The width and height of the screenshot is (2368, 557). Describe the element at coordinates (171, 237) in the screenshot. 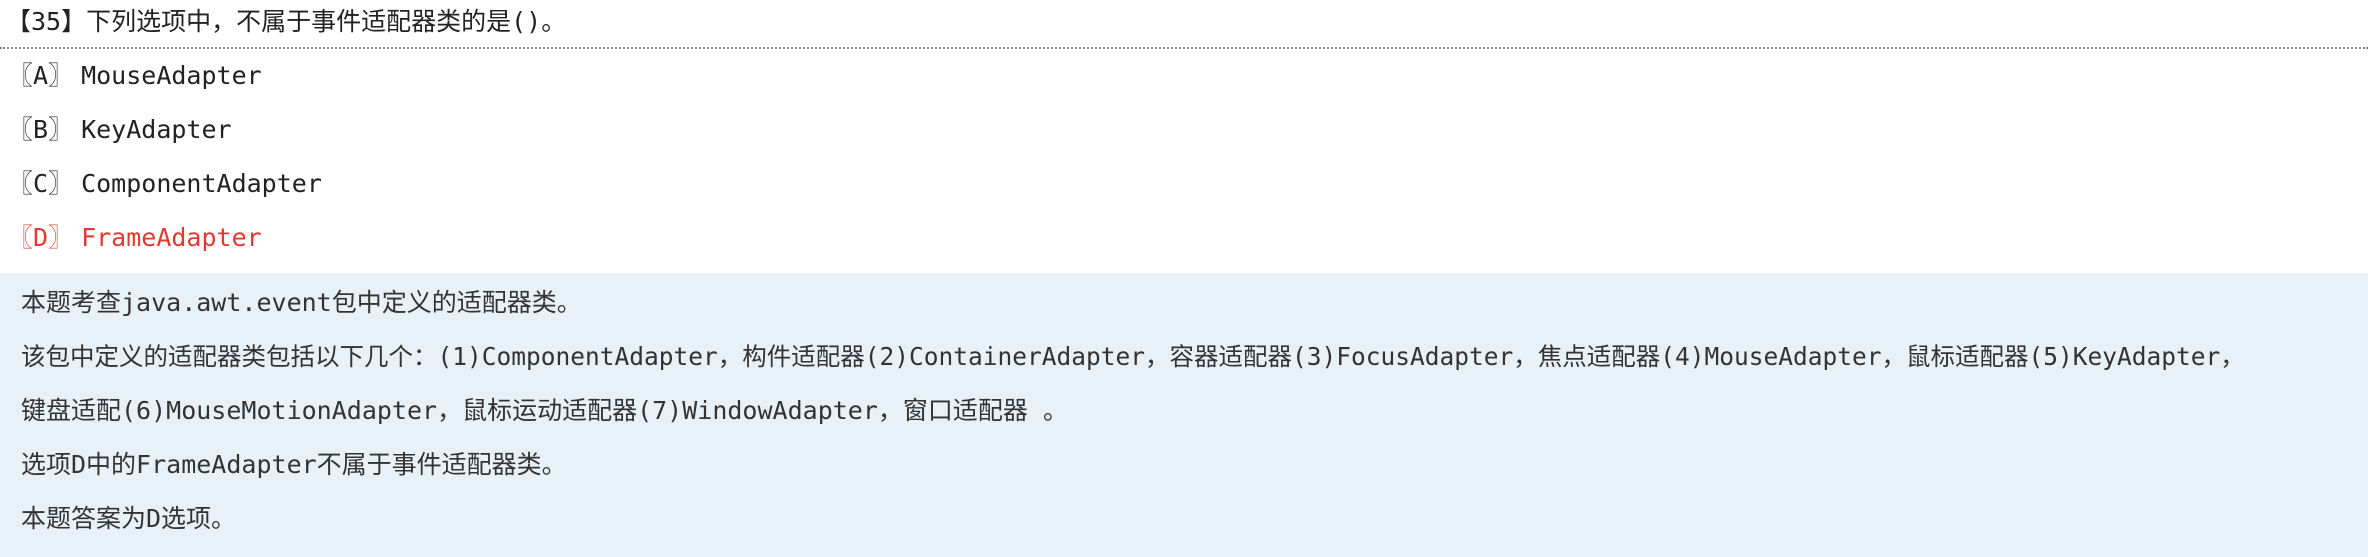

I see `option-d-text: FrameAdapter` at that location.